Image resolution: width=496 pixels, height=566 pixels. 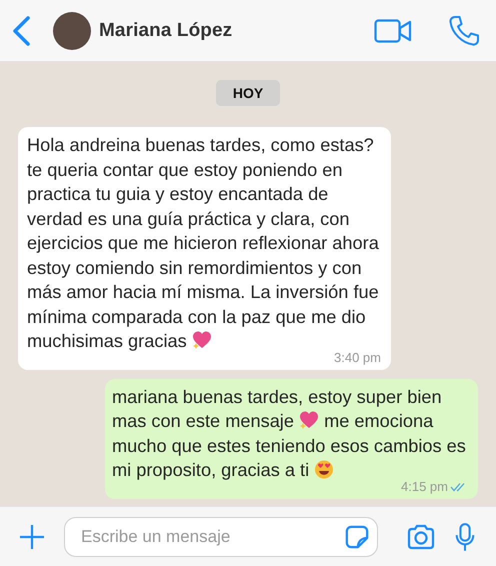 What do you see at coordinates (424, 487) in the screenshot?
I see `message-time: 4:15 pm` at bounding box center [424, 487].